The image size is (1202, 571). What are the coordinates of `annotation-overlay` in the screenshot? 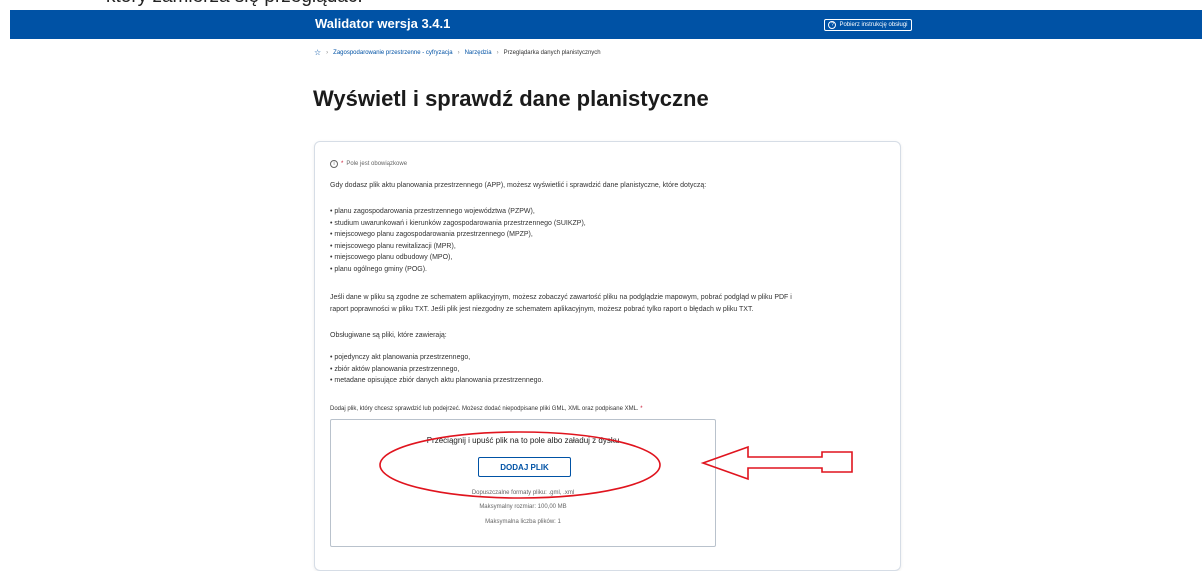 It's located at (616, 465).